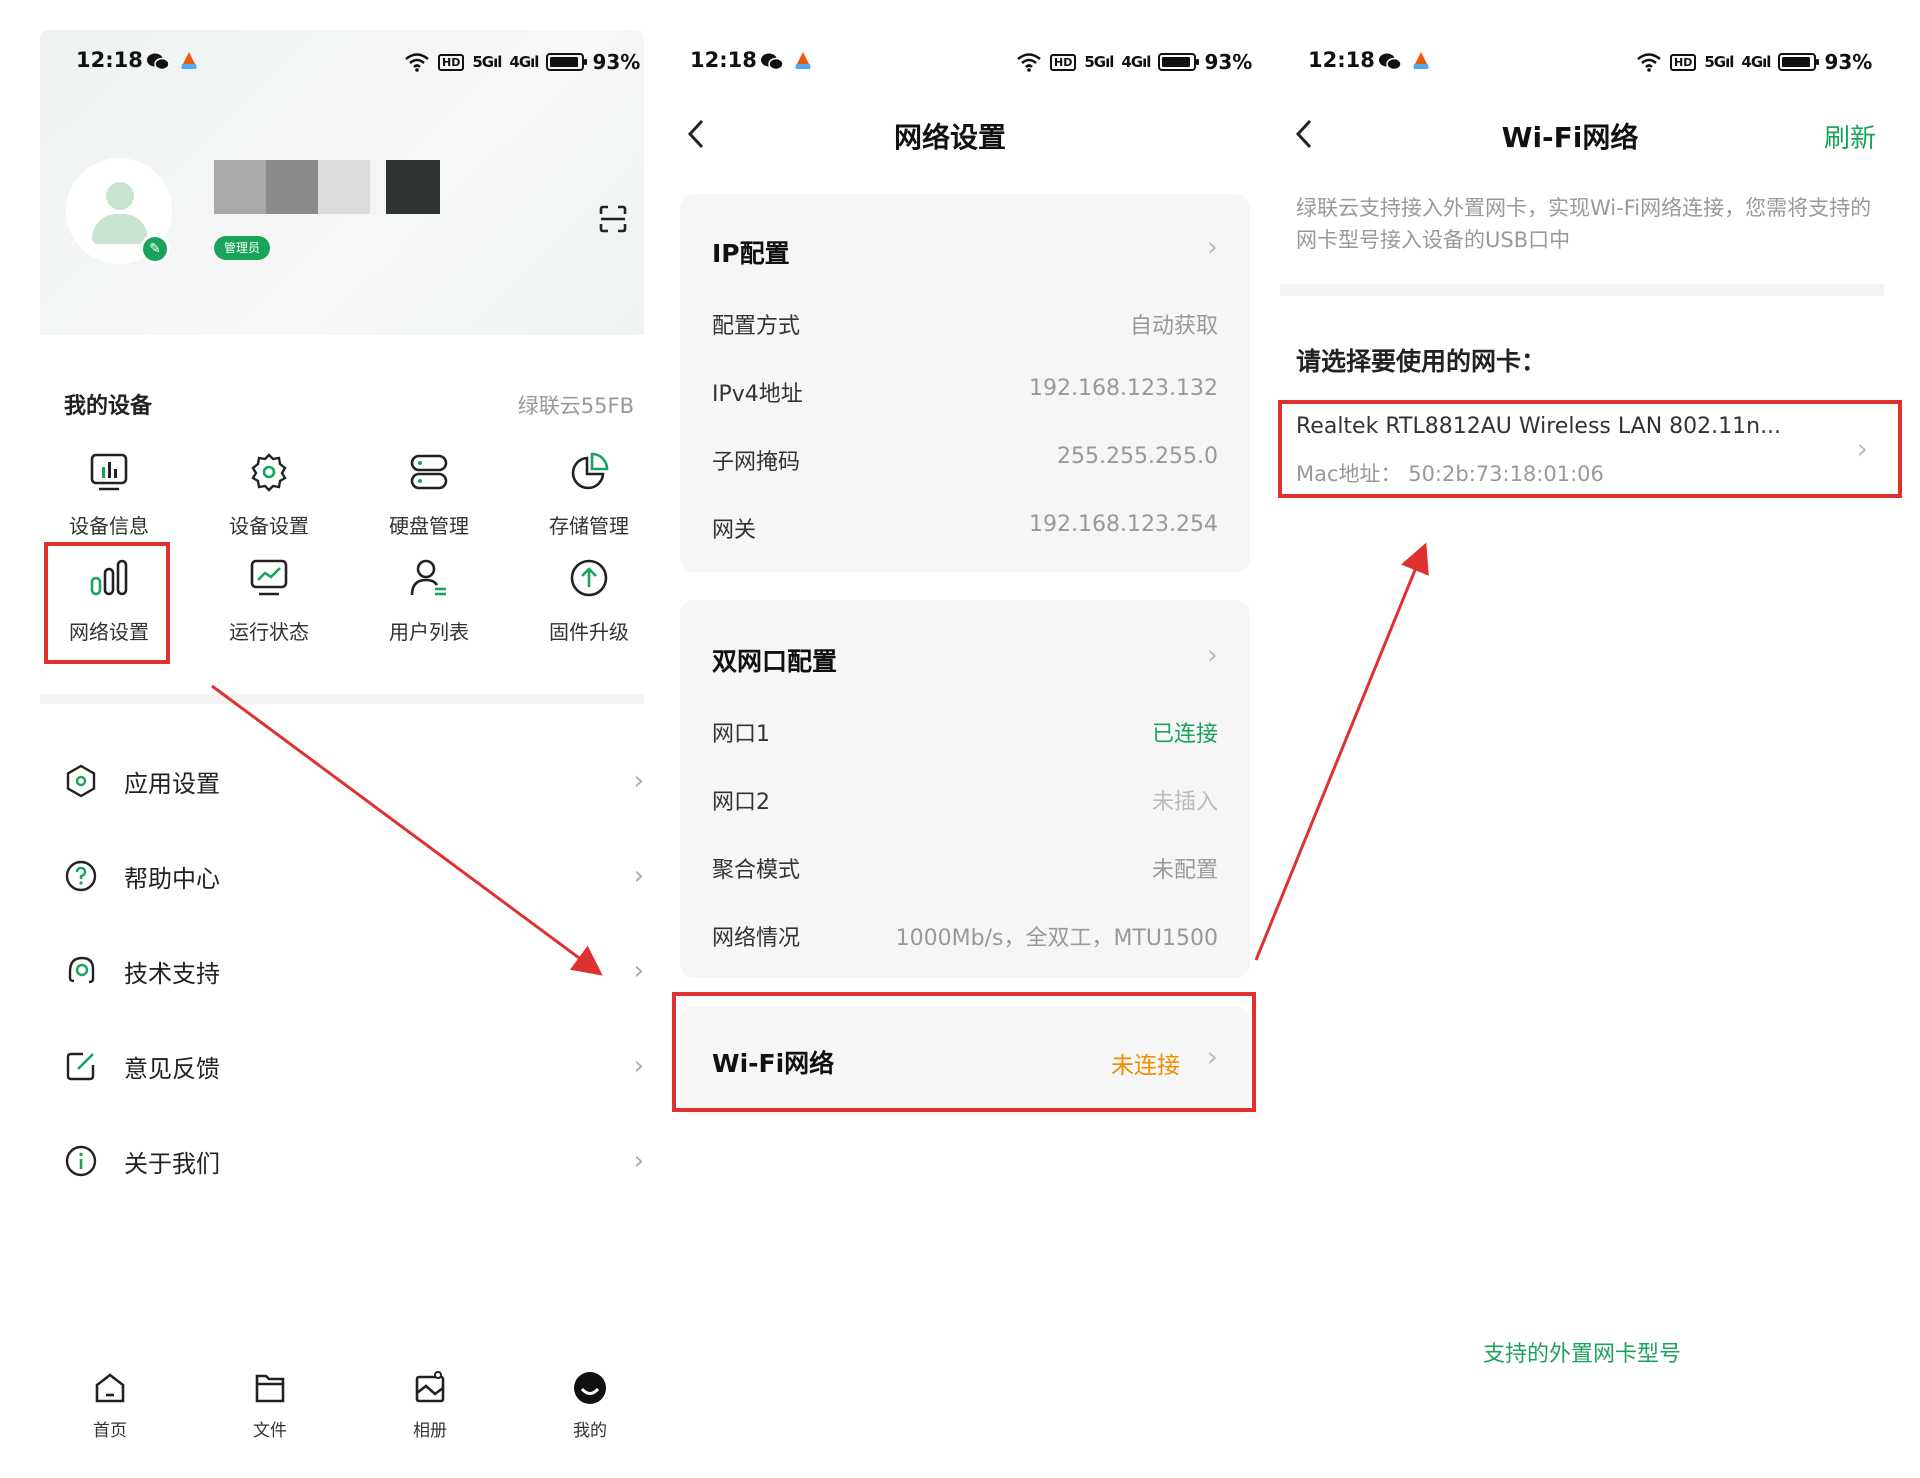 This screenshot has height=1478, width=1920. Describe the element at coordinates (342, 1410) in the screenshot. I see `bottom-tab-bar: 首页 文件 相册 我的` at that location.